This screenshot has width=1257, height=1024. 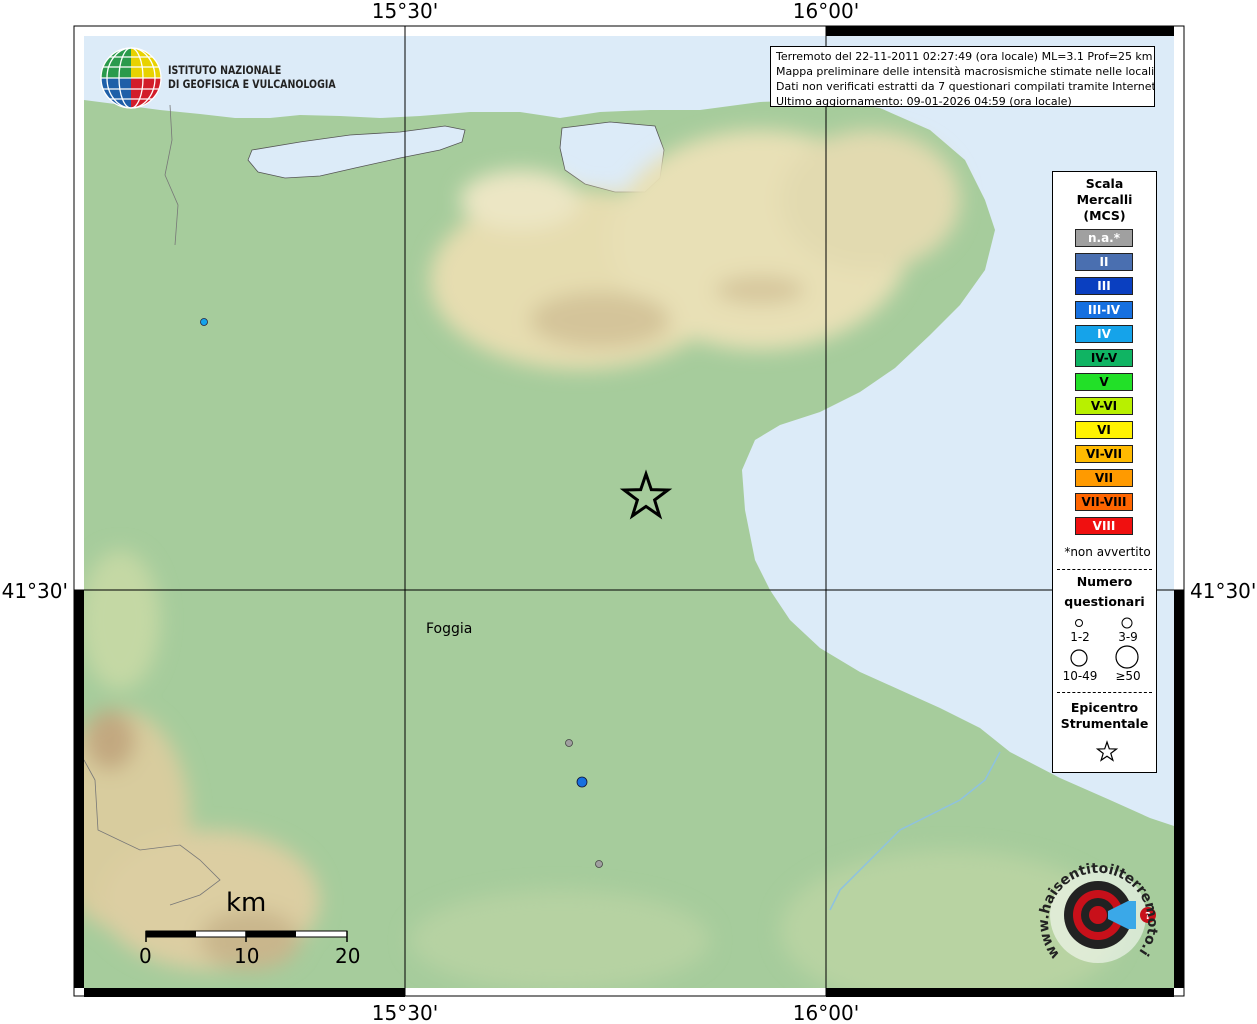 I want to click on institute-line2: DI GEOFISICA E VULCANOLOGIA, so click(x=252, y=84).